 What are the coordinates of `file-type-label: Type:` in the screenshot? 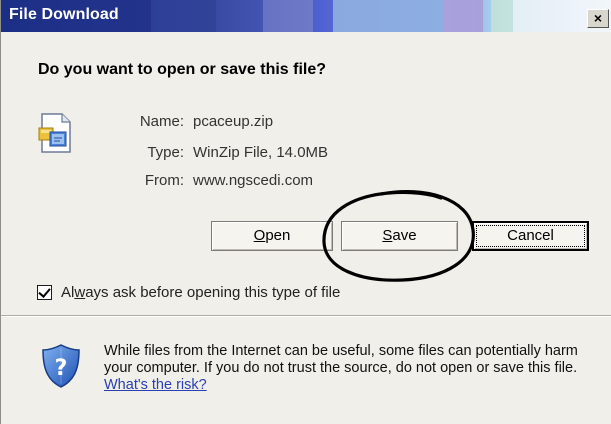 It's located at (165, 152).